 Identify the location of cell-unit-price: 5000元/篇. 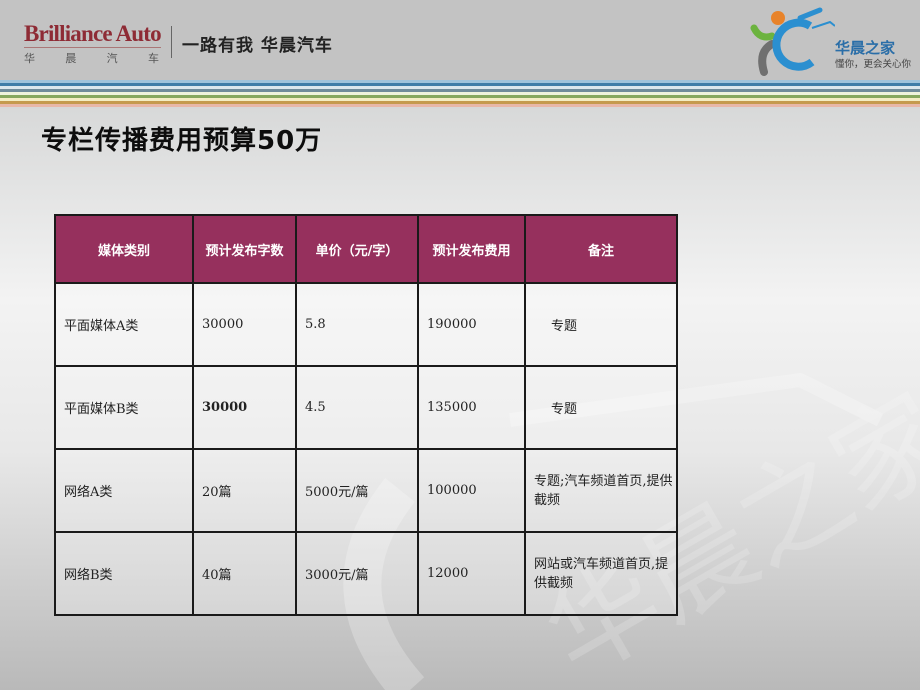
(357, 490).